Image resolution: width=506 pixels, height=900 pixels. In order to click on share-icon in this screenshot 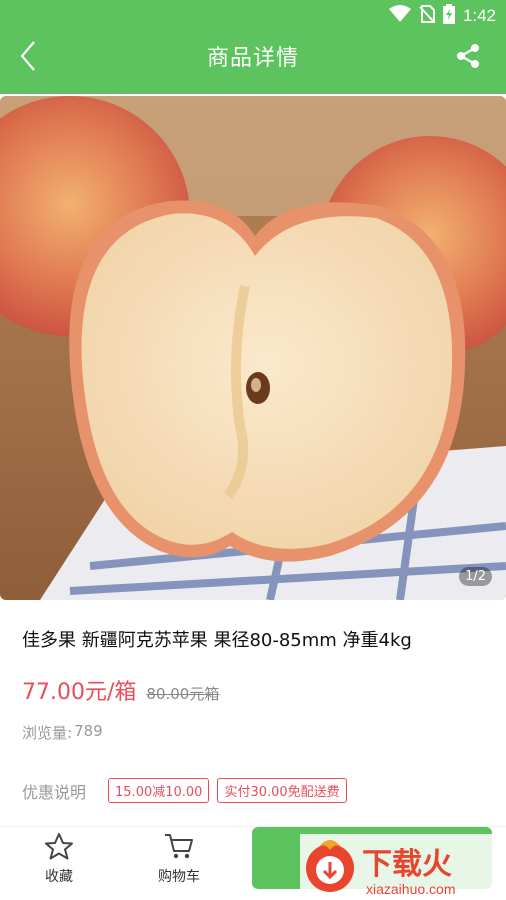, I will do `click(468, 56)`.